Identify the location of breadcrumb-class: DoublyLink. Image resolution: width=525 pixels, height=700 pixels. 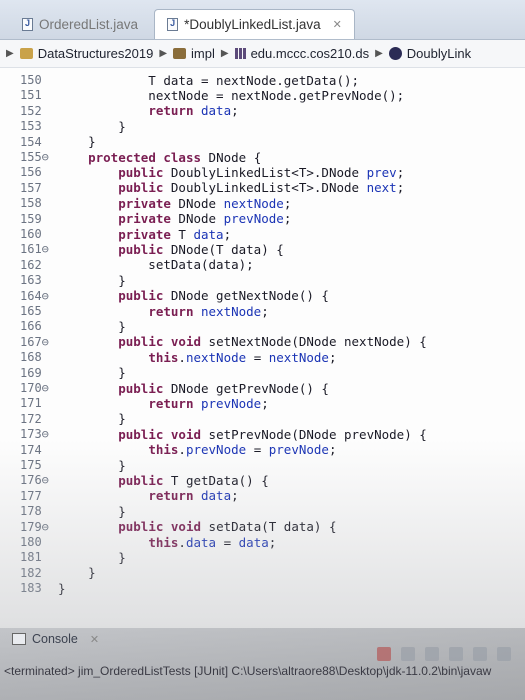
(429, 53).